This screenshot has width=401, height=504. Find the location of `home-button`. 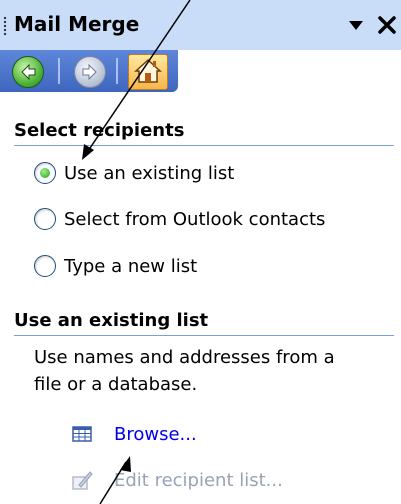

home-button is located at coordinates (148, 72).